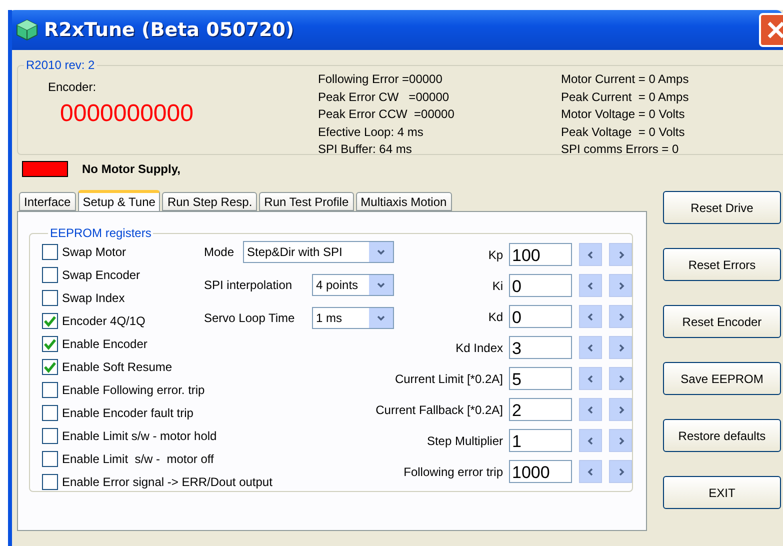 The width and height of the screenshot is (783, 546). Describe the element at coordinates (127, 114) in the screenshot. I see `encoder-value: 0000000000` at that location.